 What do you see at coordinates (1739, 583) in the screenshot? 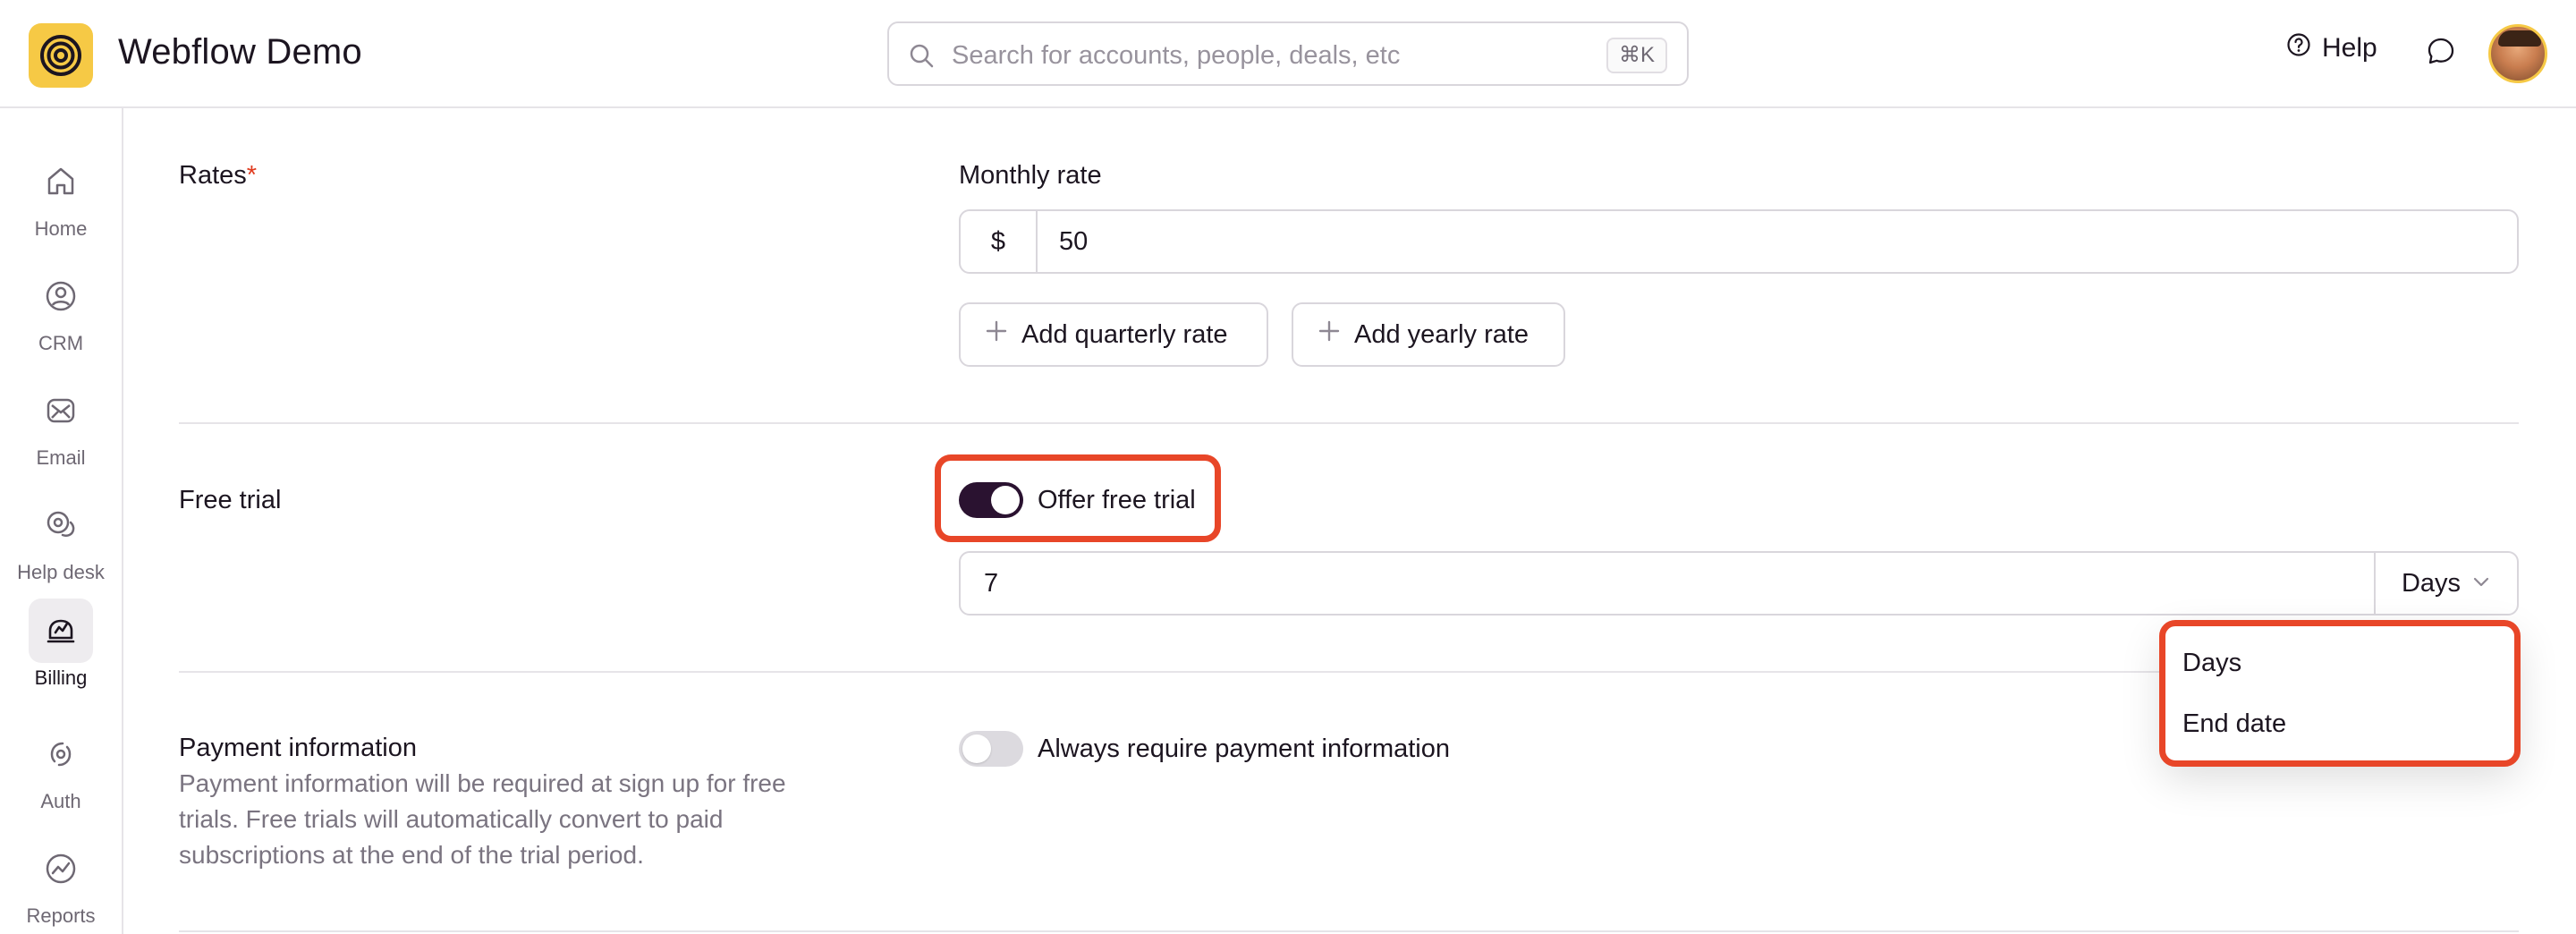
I see `trial-duration-input: 7 Days` at bounding box center [1739, 583].